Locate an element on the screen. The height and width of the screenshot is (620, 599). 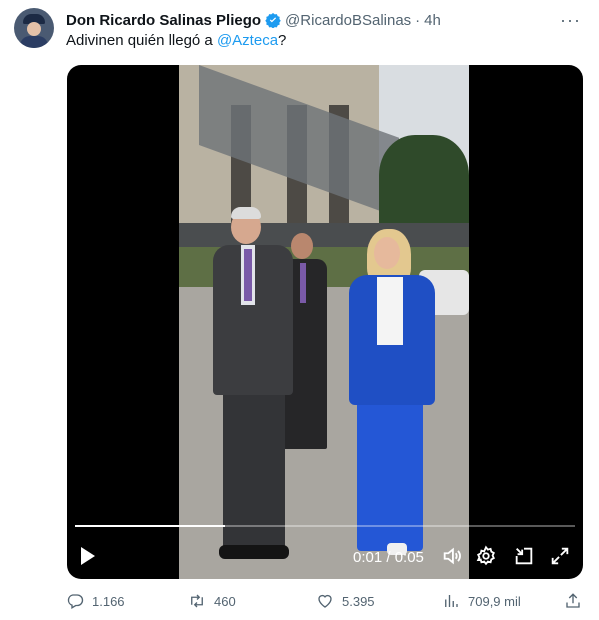
views-count: 709,9 mil is located at coordinates (494, 601).